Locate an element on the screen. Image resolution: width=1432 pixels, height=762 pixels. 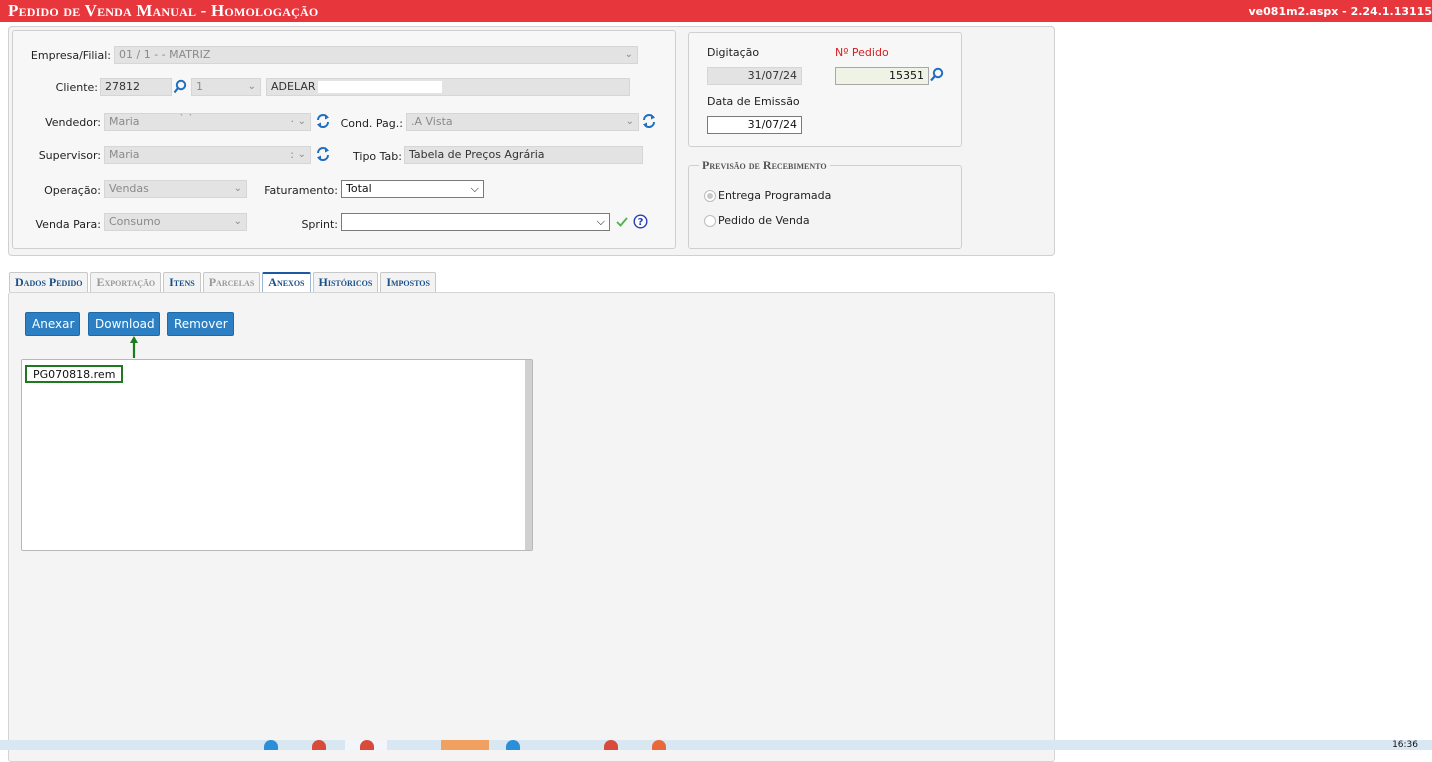
operacao-select: Vendas ⌄ is located at coordinates (175, 189).